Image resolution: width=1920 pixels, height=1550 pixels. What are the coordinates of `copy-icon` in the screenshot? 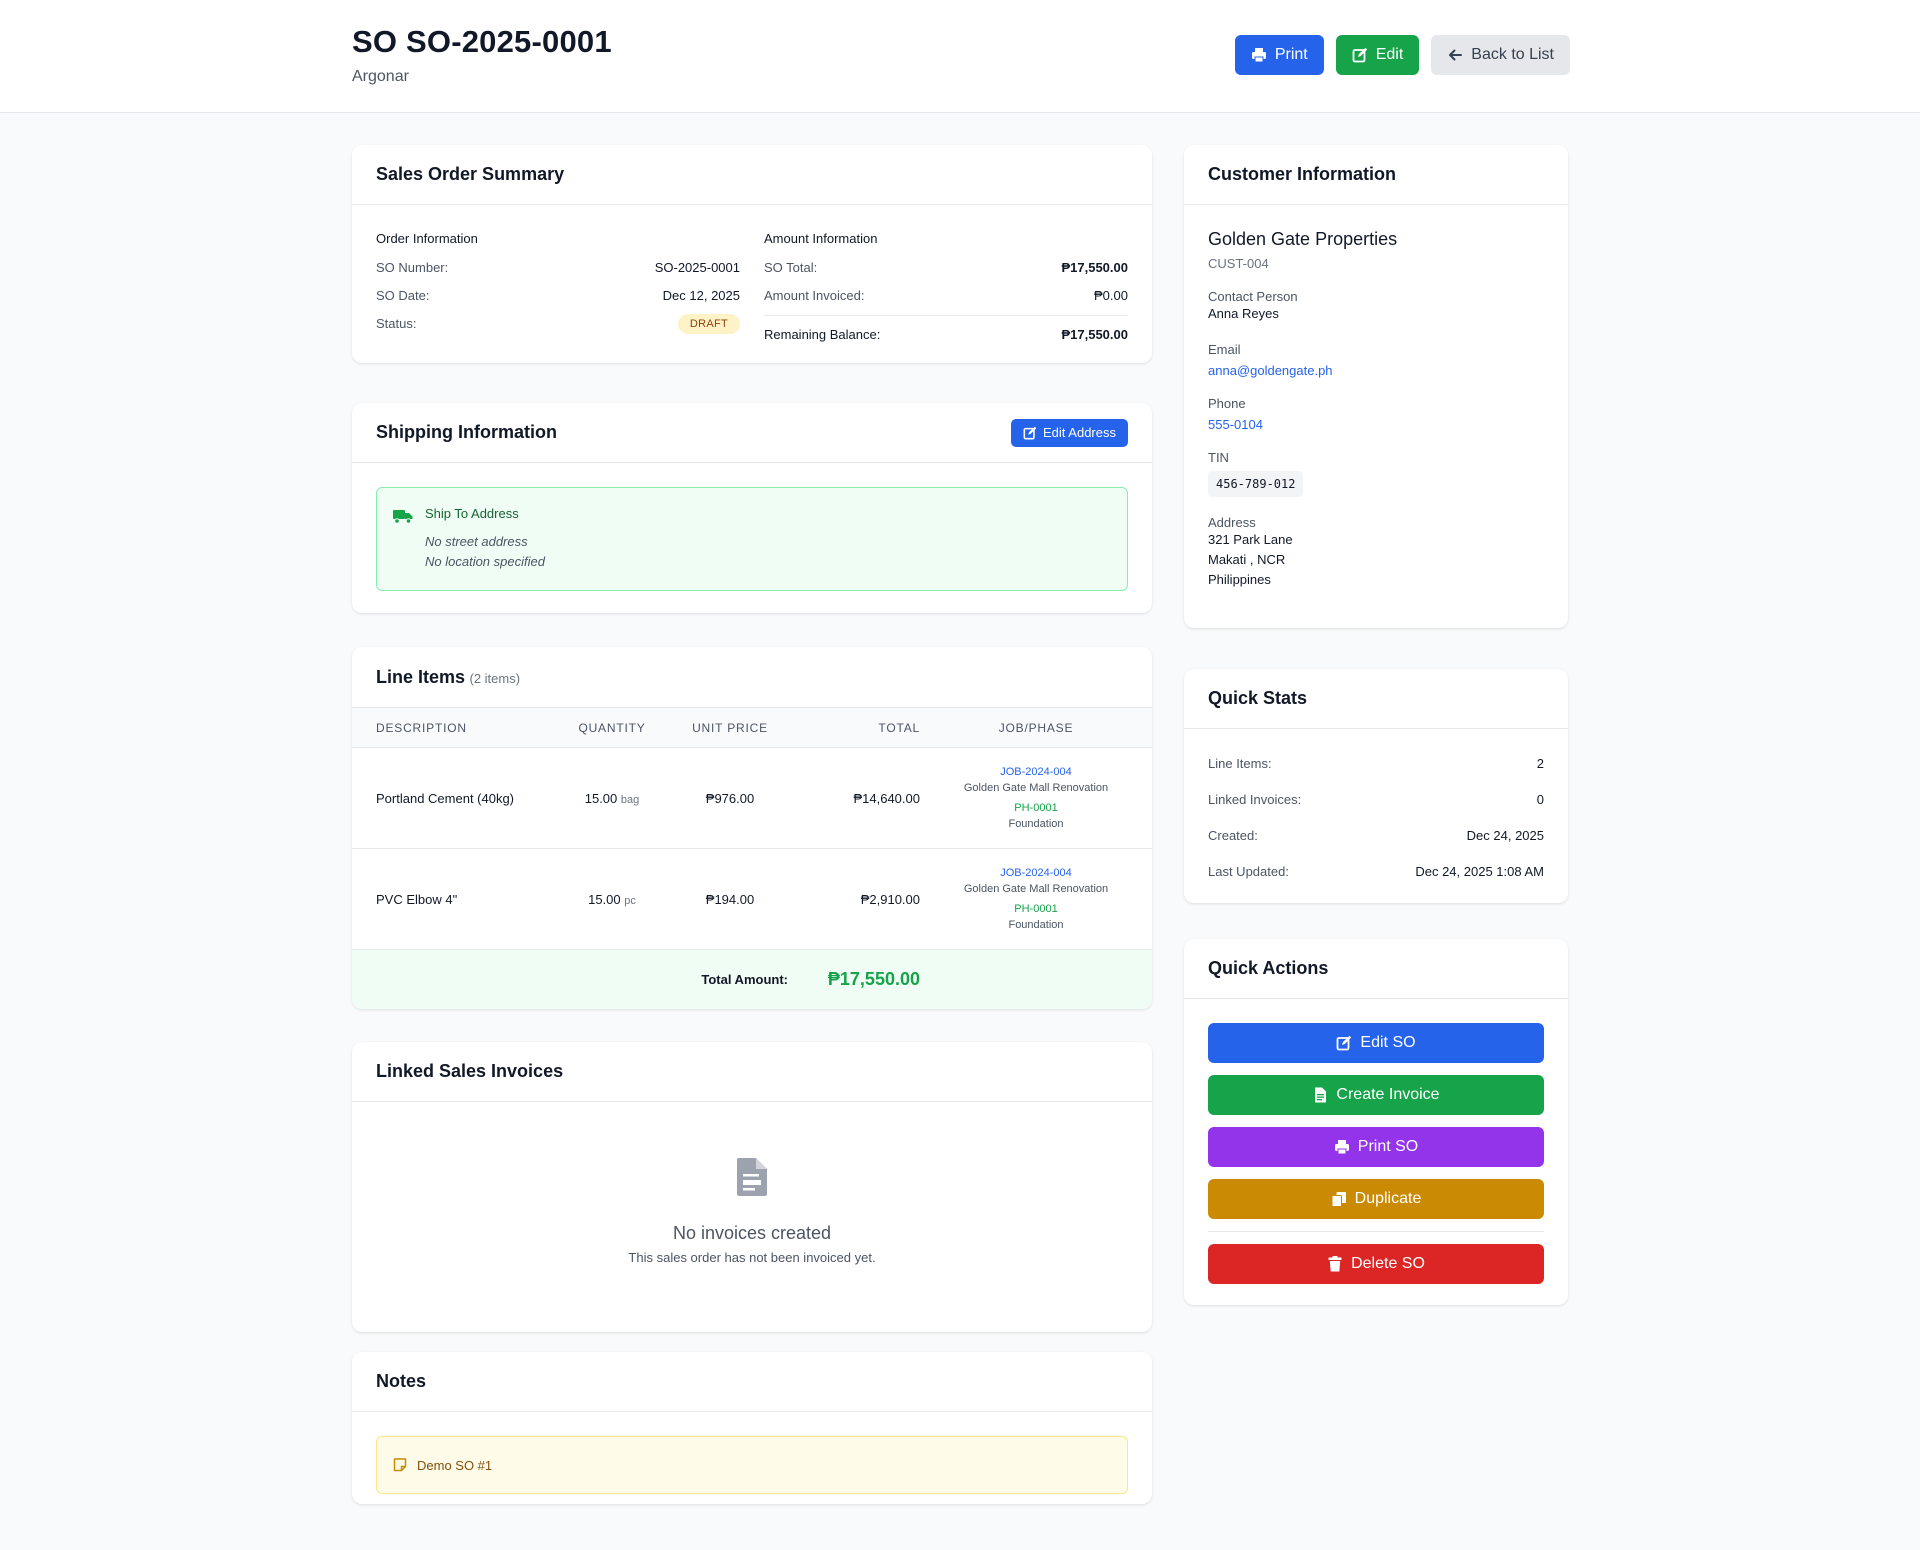 It's located at (1338, 1199).